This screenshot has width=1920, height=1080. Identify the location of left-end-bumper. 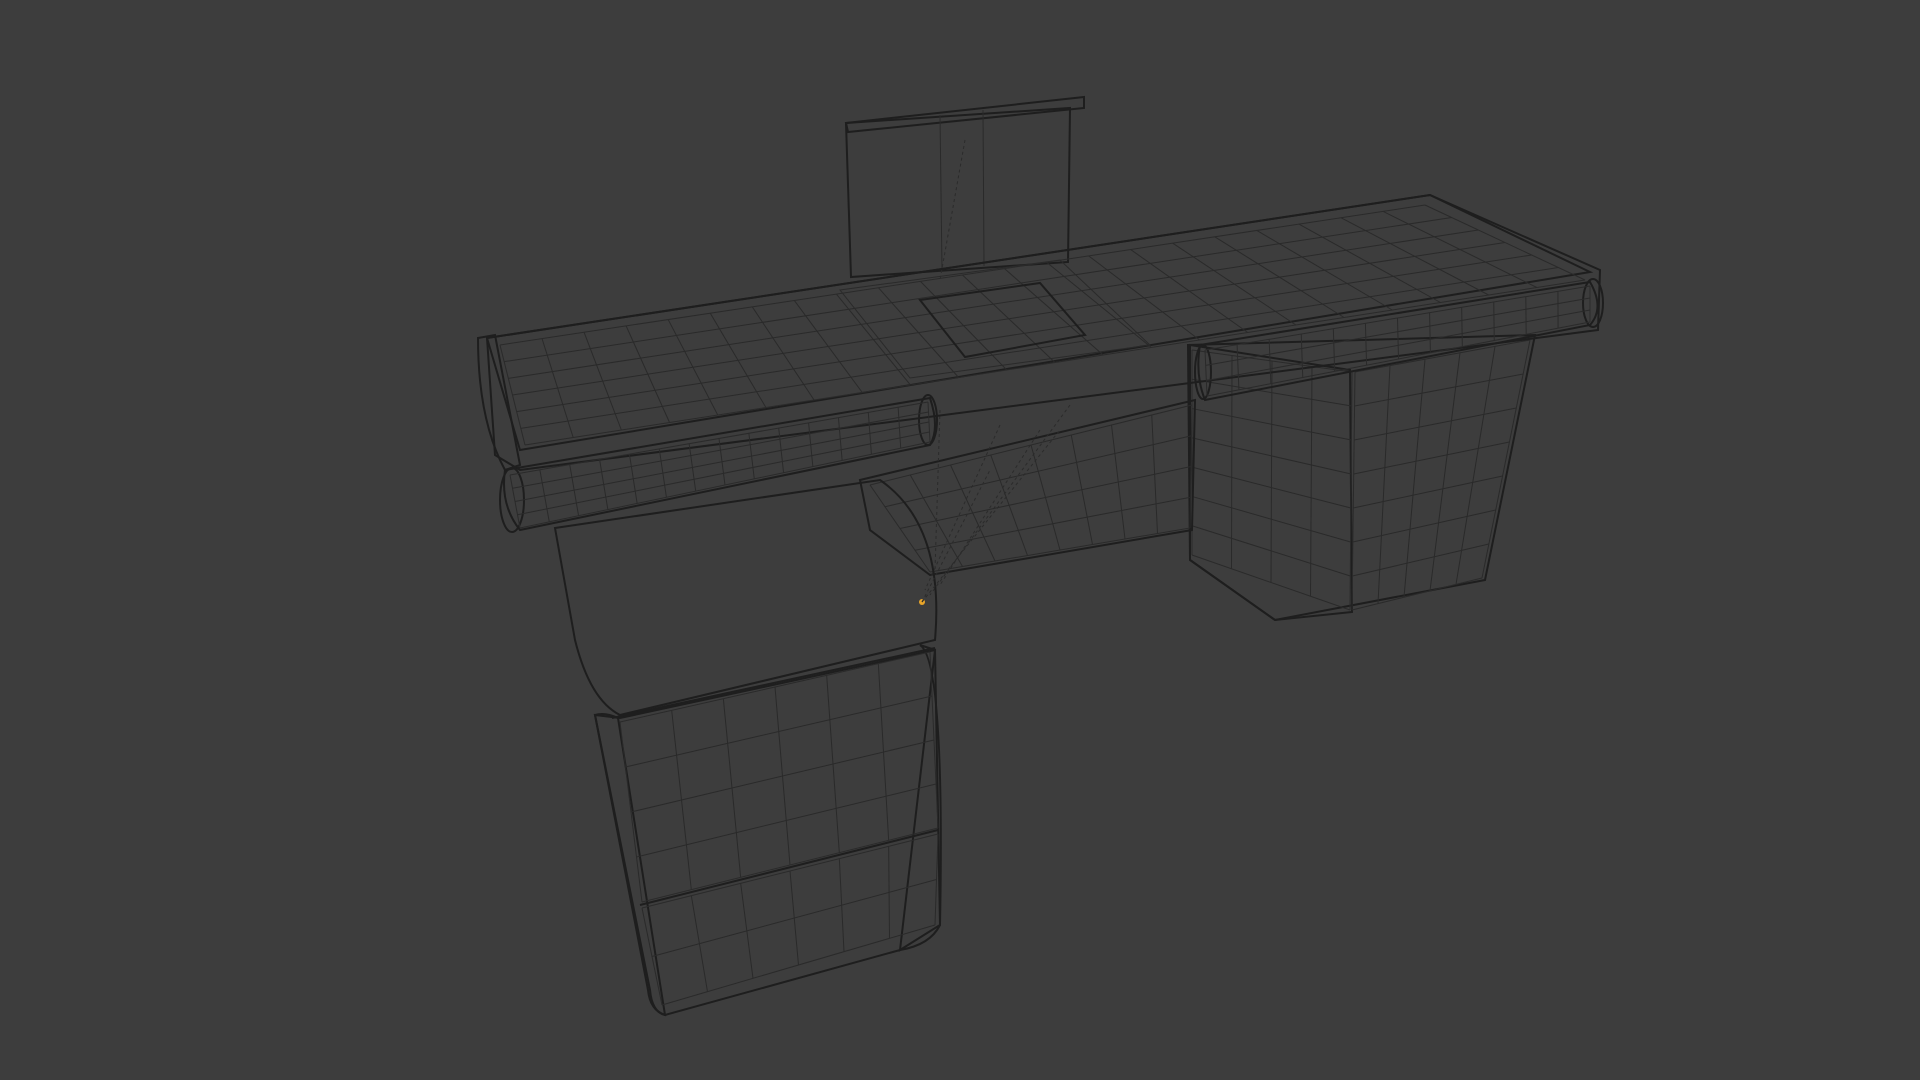
(499, 402).